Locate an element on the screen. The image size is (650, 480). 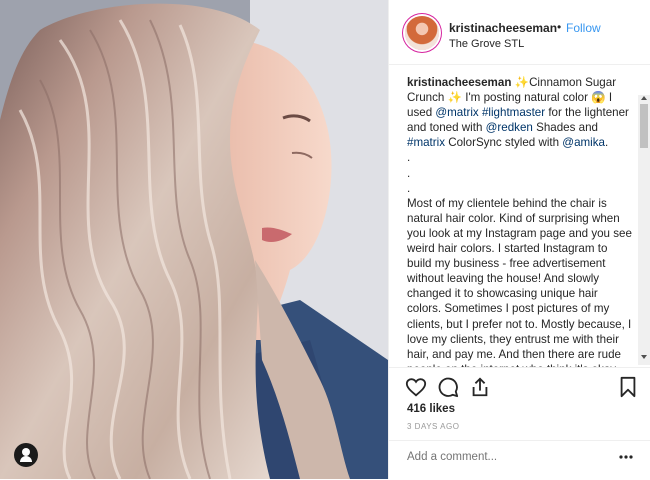
user-tag-icon is located at coordinates (26, 455).